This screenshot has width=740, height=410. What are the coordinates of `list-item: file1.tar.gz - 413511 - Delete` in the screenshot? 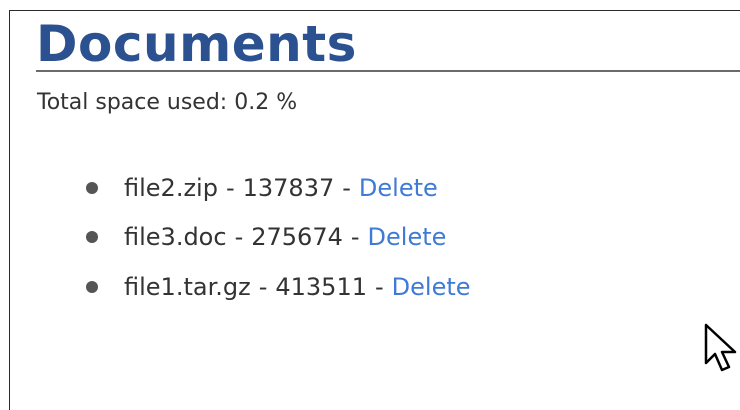 It's located at (278, 287).